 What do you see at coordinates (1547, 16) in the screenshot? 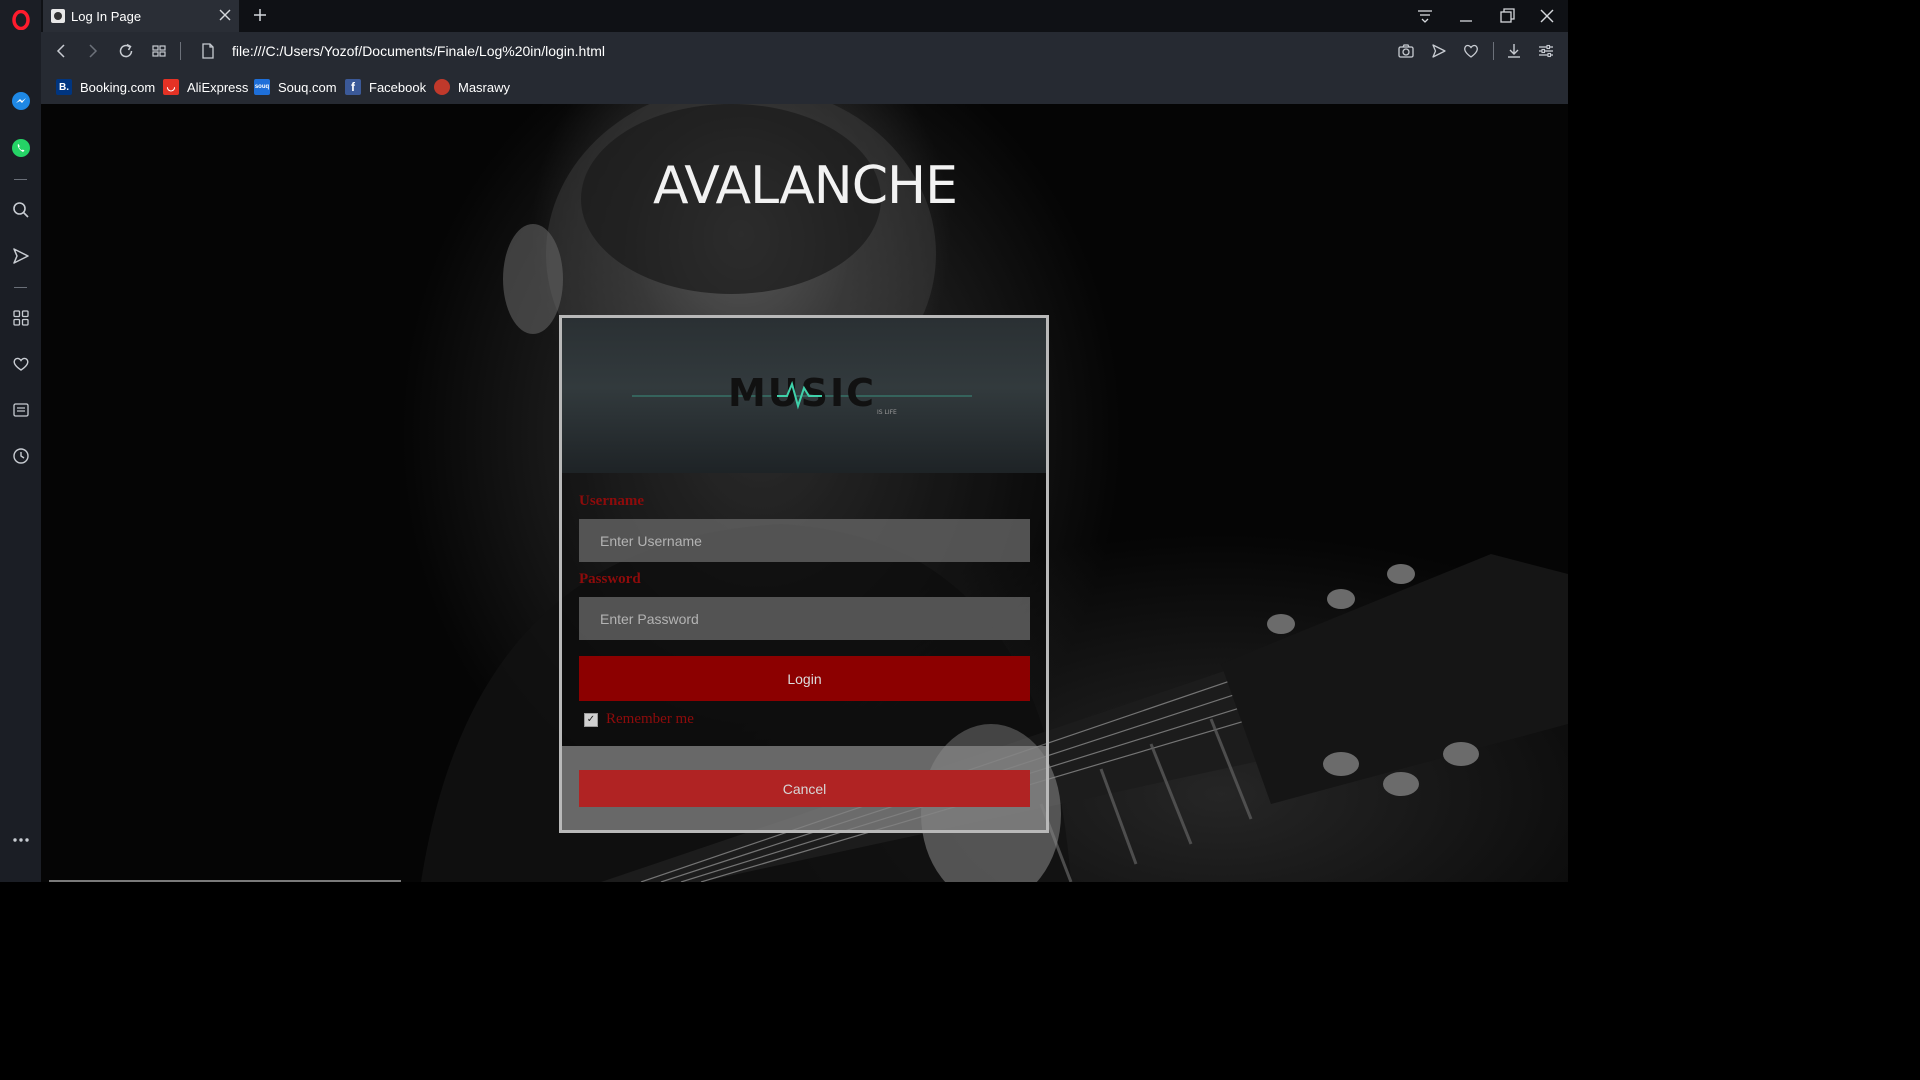
I see `close-window-icon` at bounding box center [1547, 16].